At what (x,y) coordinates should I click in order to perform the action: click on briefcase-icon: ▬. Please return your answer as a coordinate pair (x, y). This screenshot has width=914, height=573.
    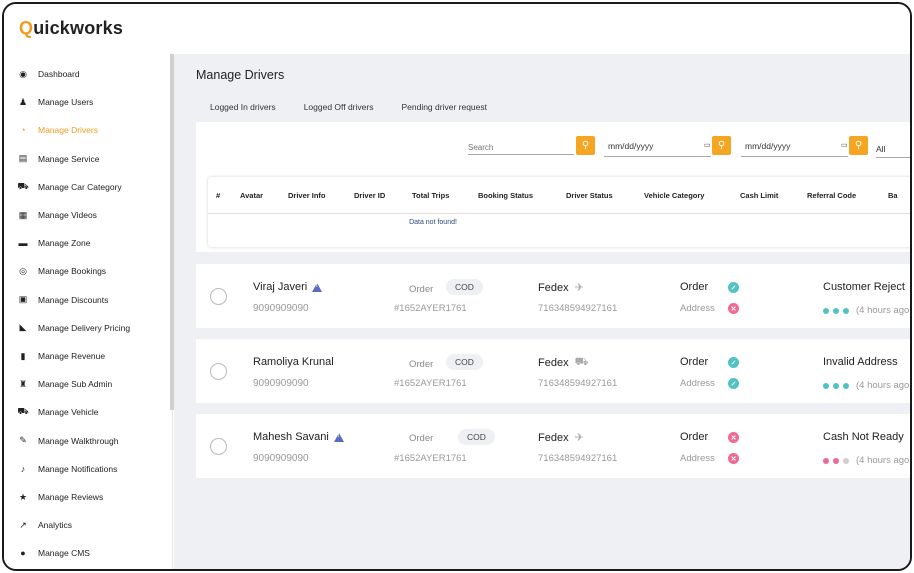
    Looking at the image, I should click on (23, 243).